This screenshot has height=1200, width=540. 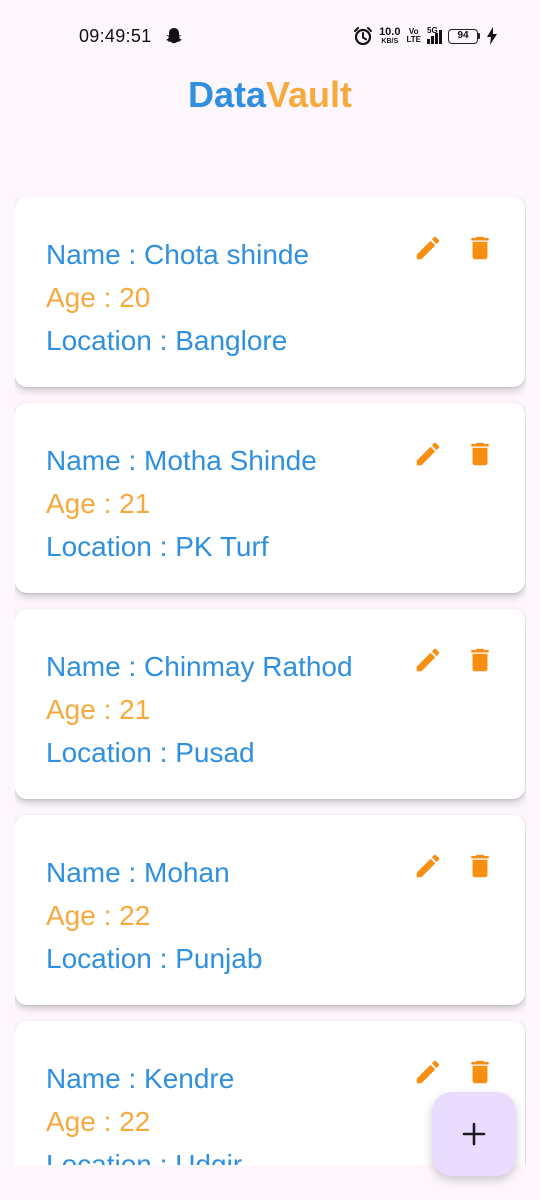 I want to click on charging-bolt-icon, so click(x=492, y=36).